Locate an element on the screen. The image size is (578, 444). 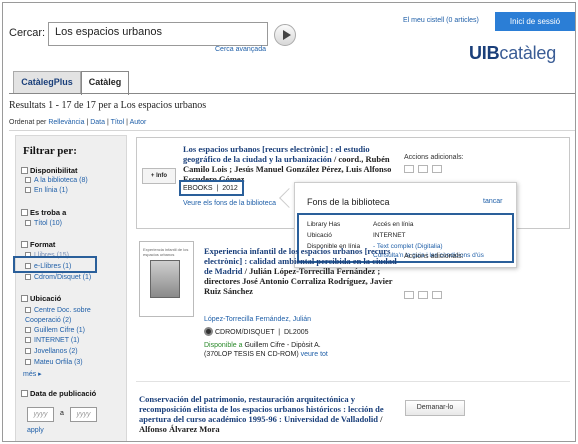
date-to-input: yyyy is located at coordinates (83, 414).